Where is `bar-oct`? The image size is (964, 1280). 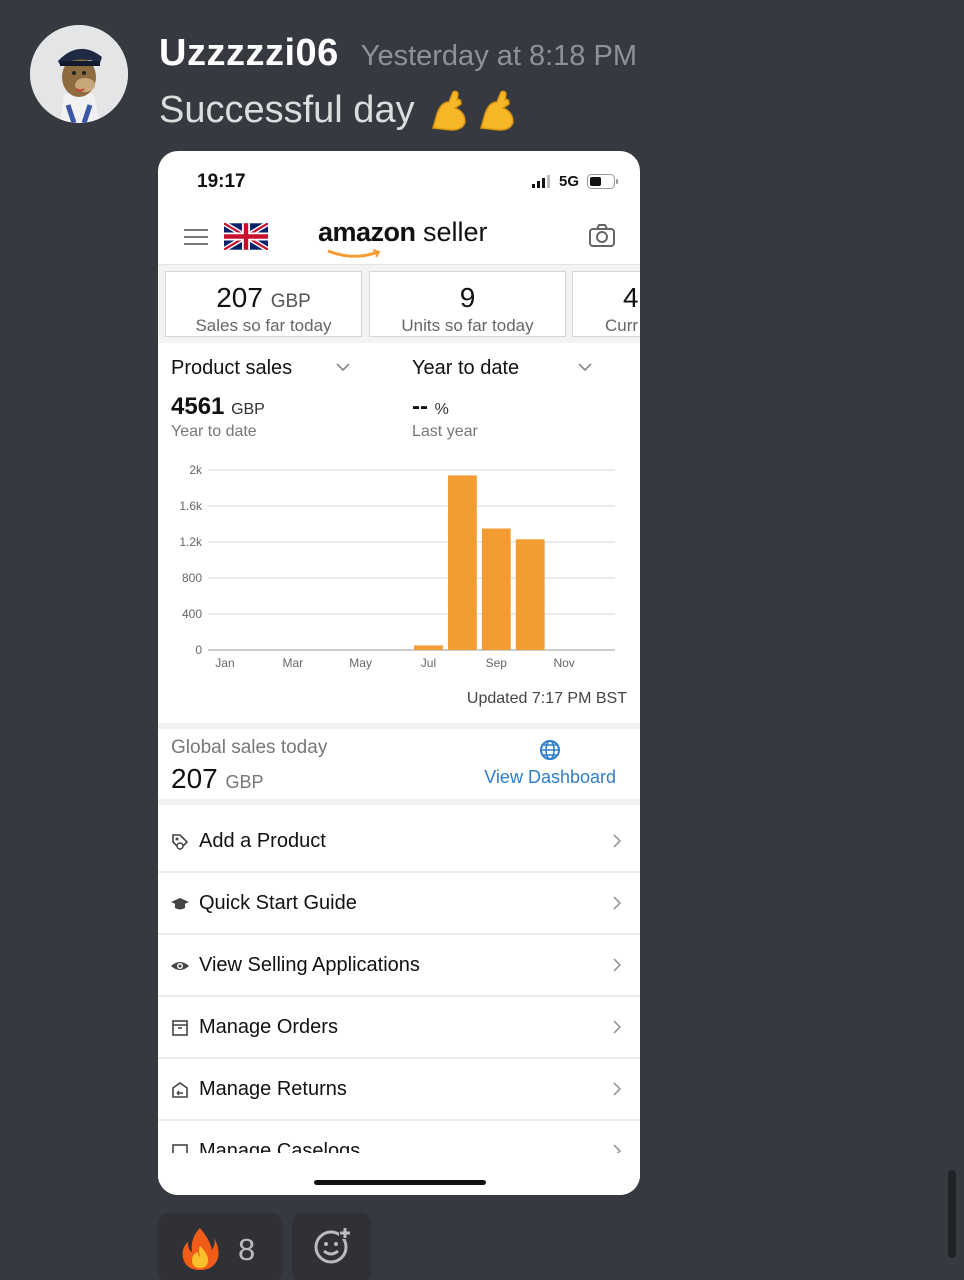 bar-oct is located at coordinates (530, 594).